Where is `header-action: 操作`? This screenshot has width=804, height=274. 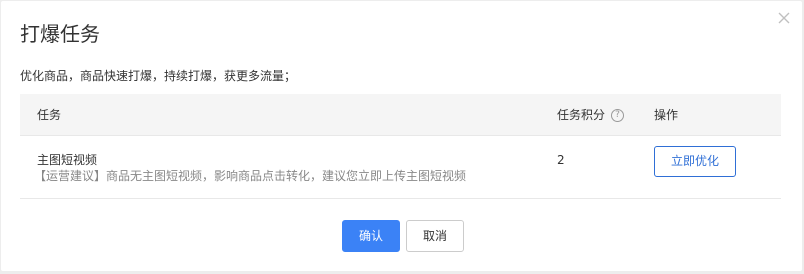 header-action: 操作 is located at coordinates (666, 115).